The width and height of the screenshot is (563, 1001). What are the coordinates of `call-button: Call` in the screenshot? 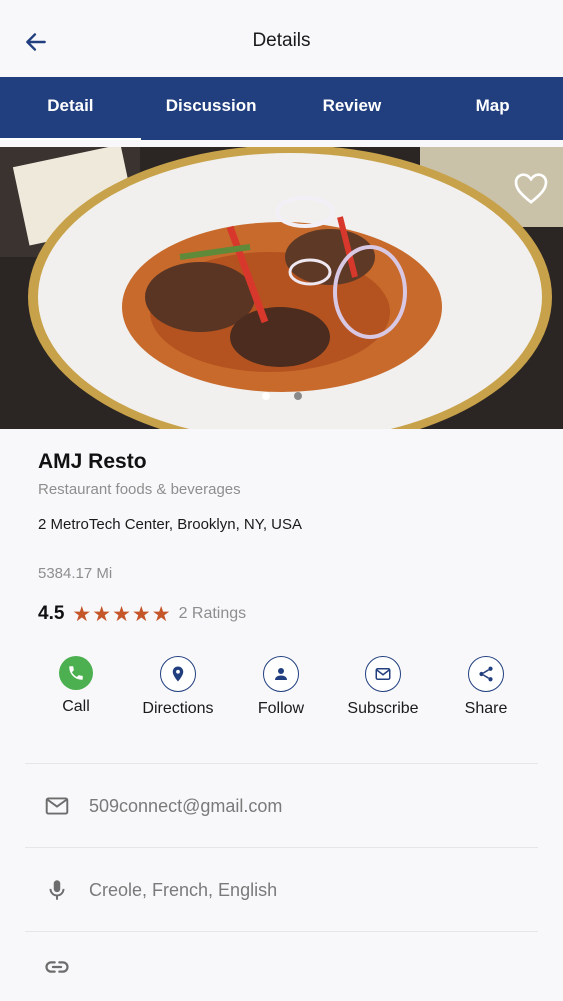 It's located at (76, 686).